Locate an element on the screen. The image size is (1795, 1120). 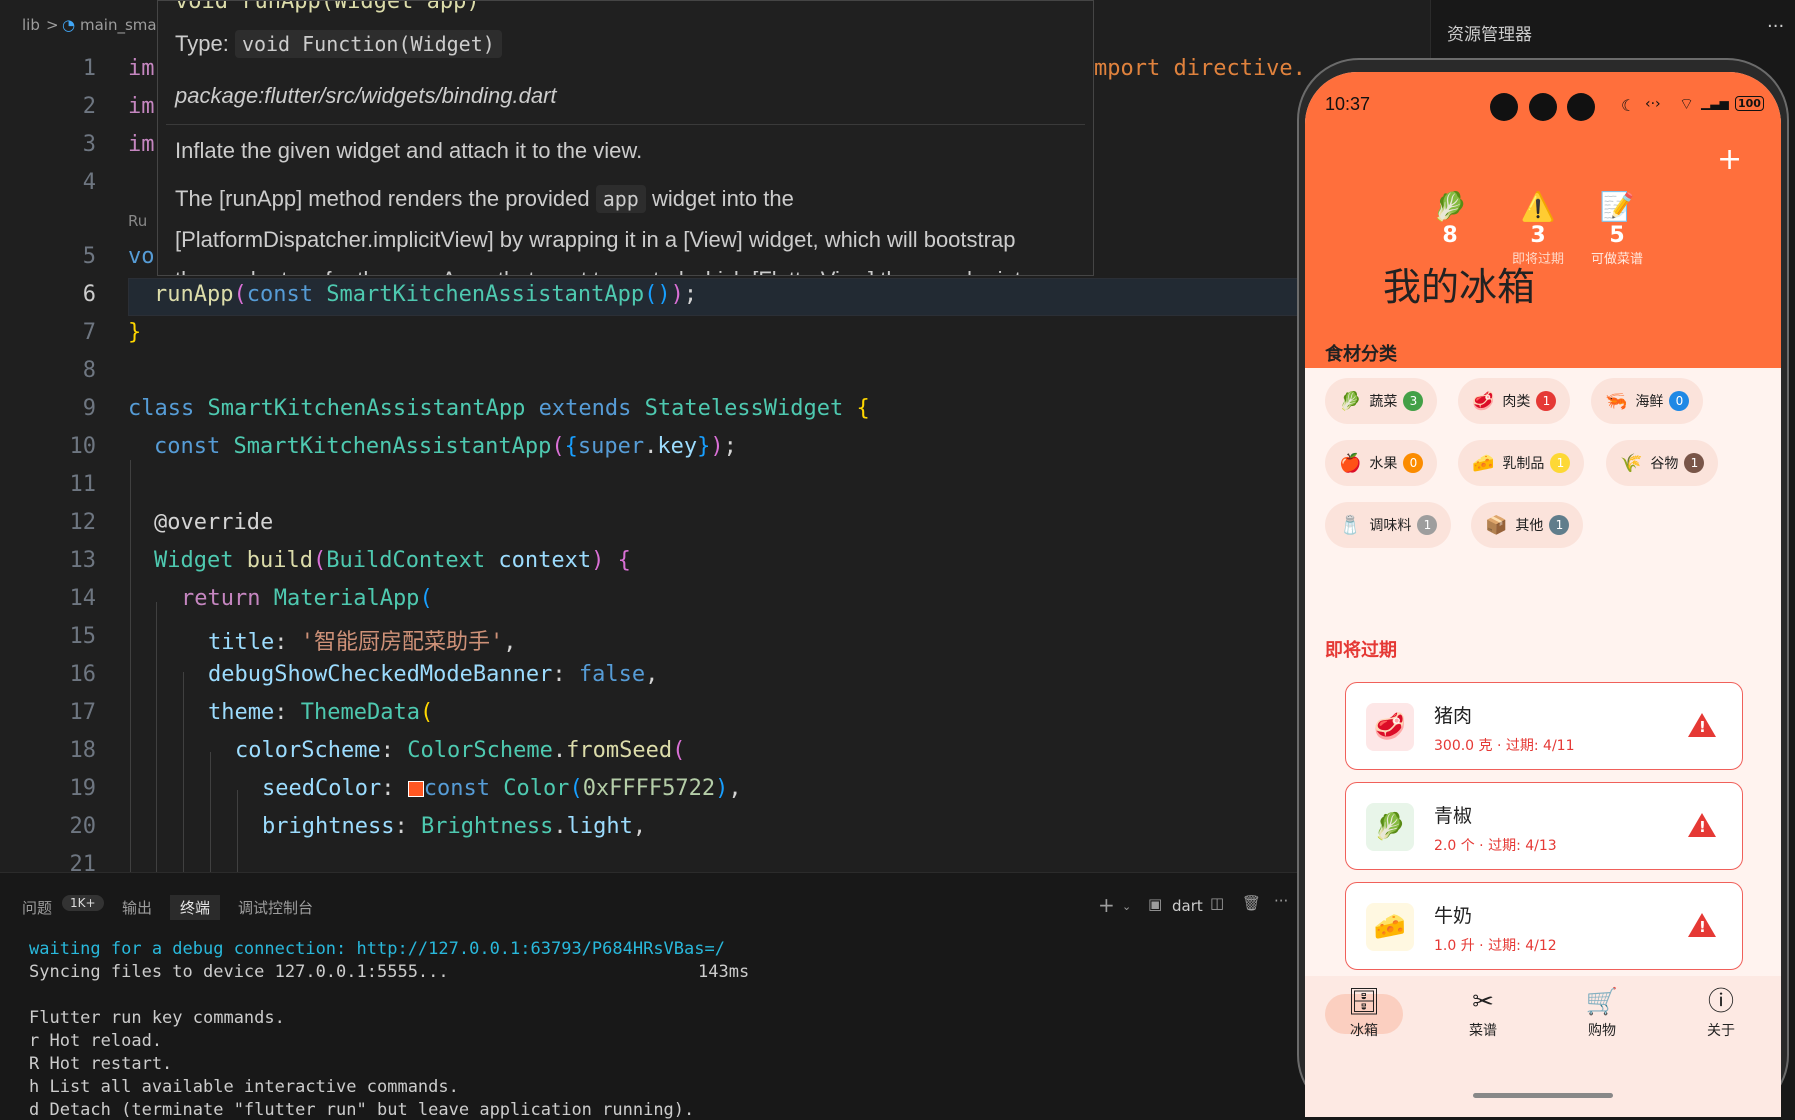
count-badge: 3 is located at coordinates (1413, 401).